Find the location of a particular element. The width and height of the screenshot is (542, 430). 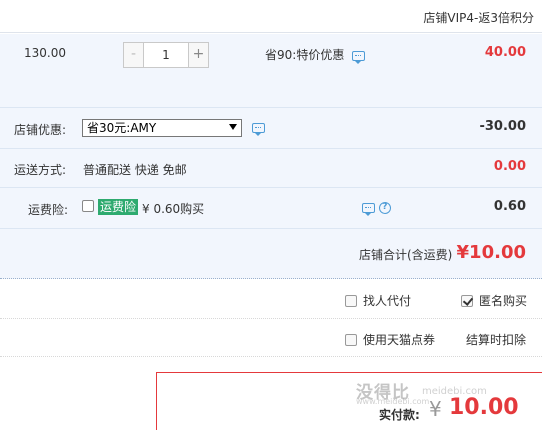

insurance-price-text: ¥ 0.60购买 is located at coordinates (173, 209).